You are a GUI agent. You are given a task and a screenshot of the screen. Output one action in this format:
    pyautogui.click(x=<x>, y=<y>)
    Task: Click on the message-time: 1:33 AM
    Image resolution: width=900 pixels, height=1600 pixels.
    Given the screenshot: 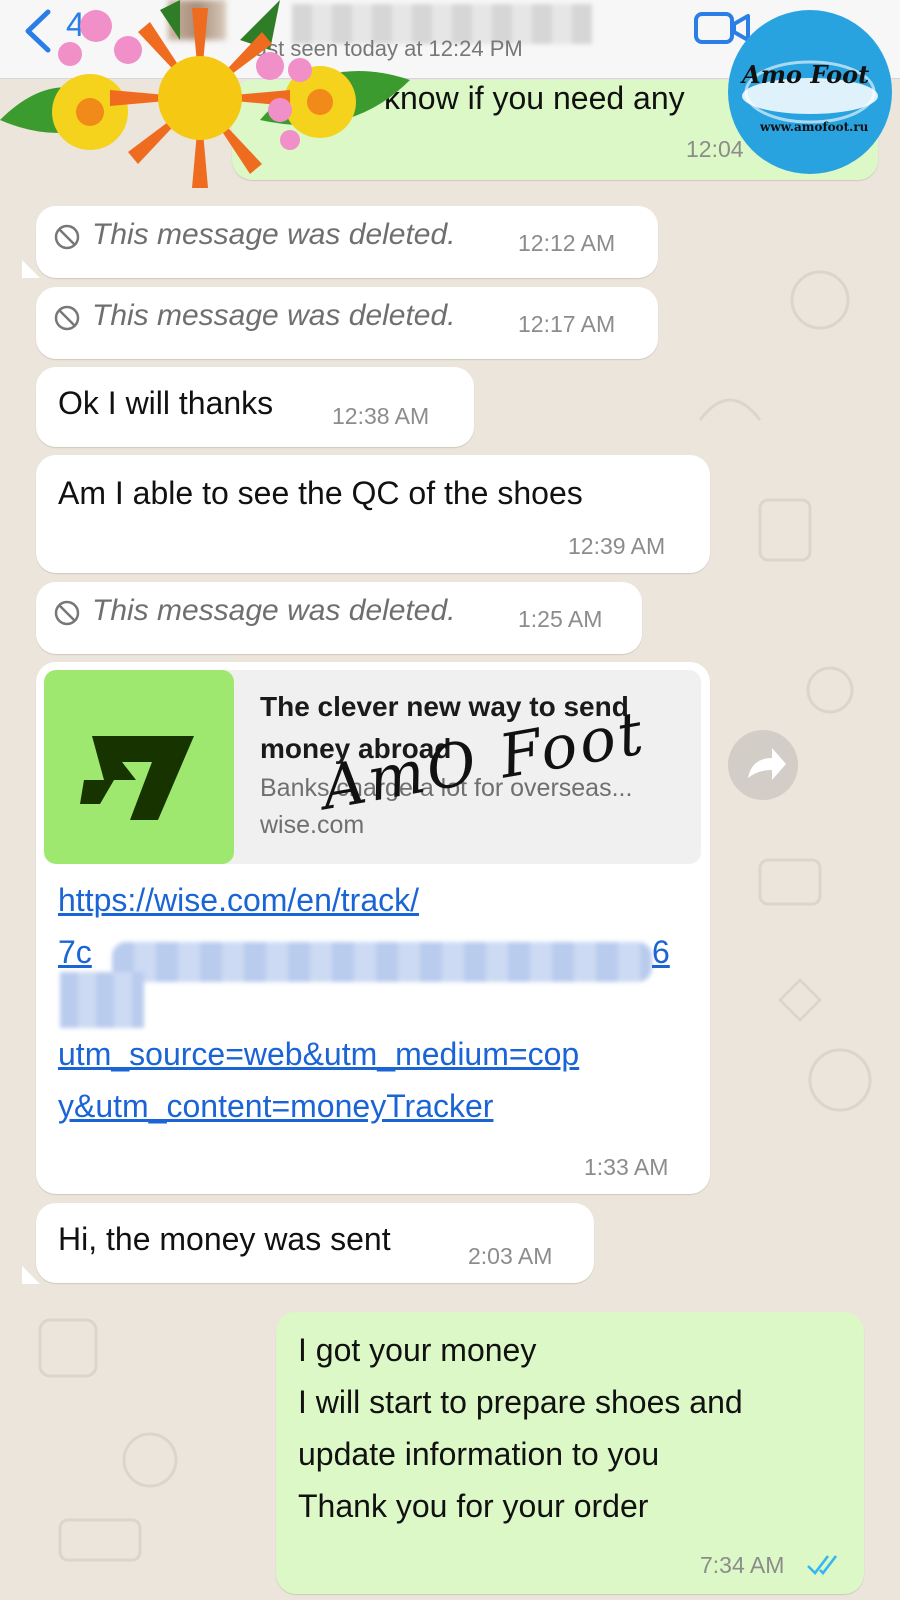 What is the action you would take?
    pyautogui.click(x=626, y=1167)
    